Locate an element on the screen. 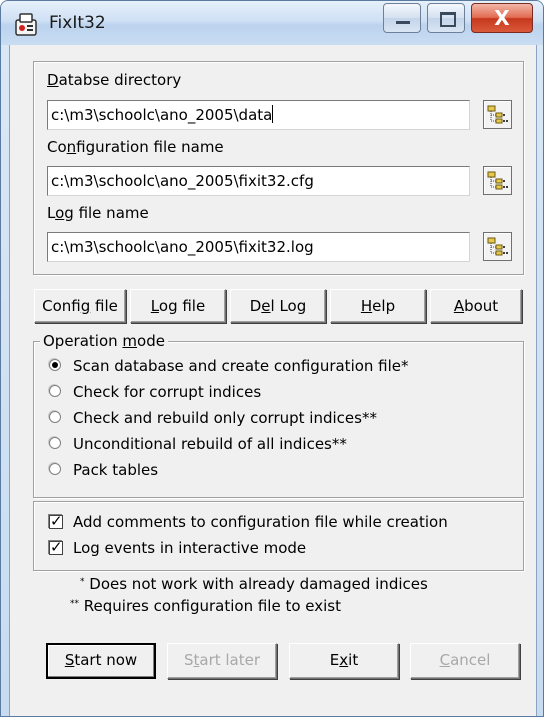 This screenshot has width=544, height=717. note-text: Requires configuration file to exist is located at coordinates (210, 606).